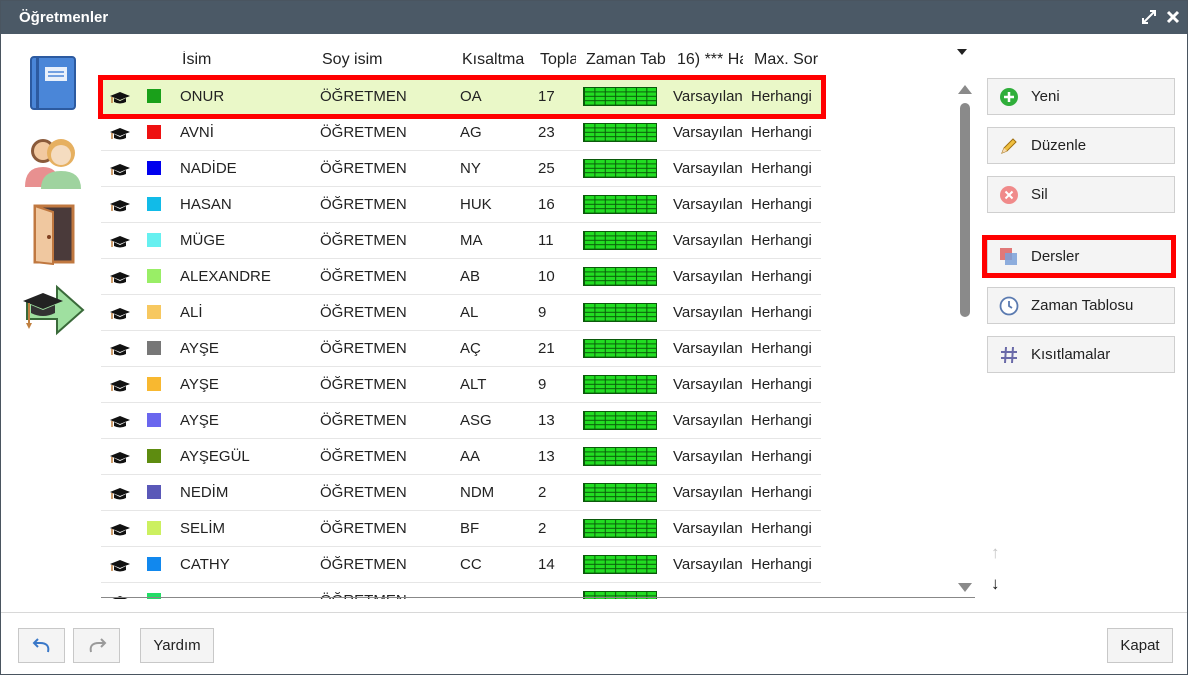  I want to click on cell-short: AG, so click(471, 132).